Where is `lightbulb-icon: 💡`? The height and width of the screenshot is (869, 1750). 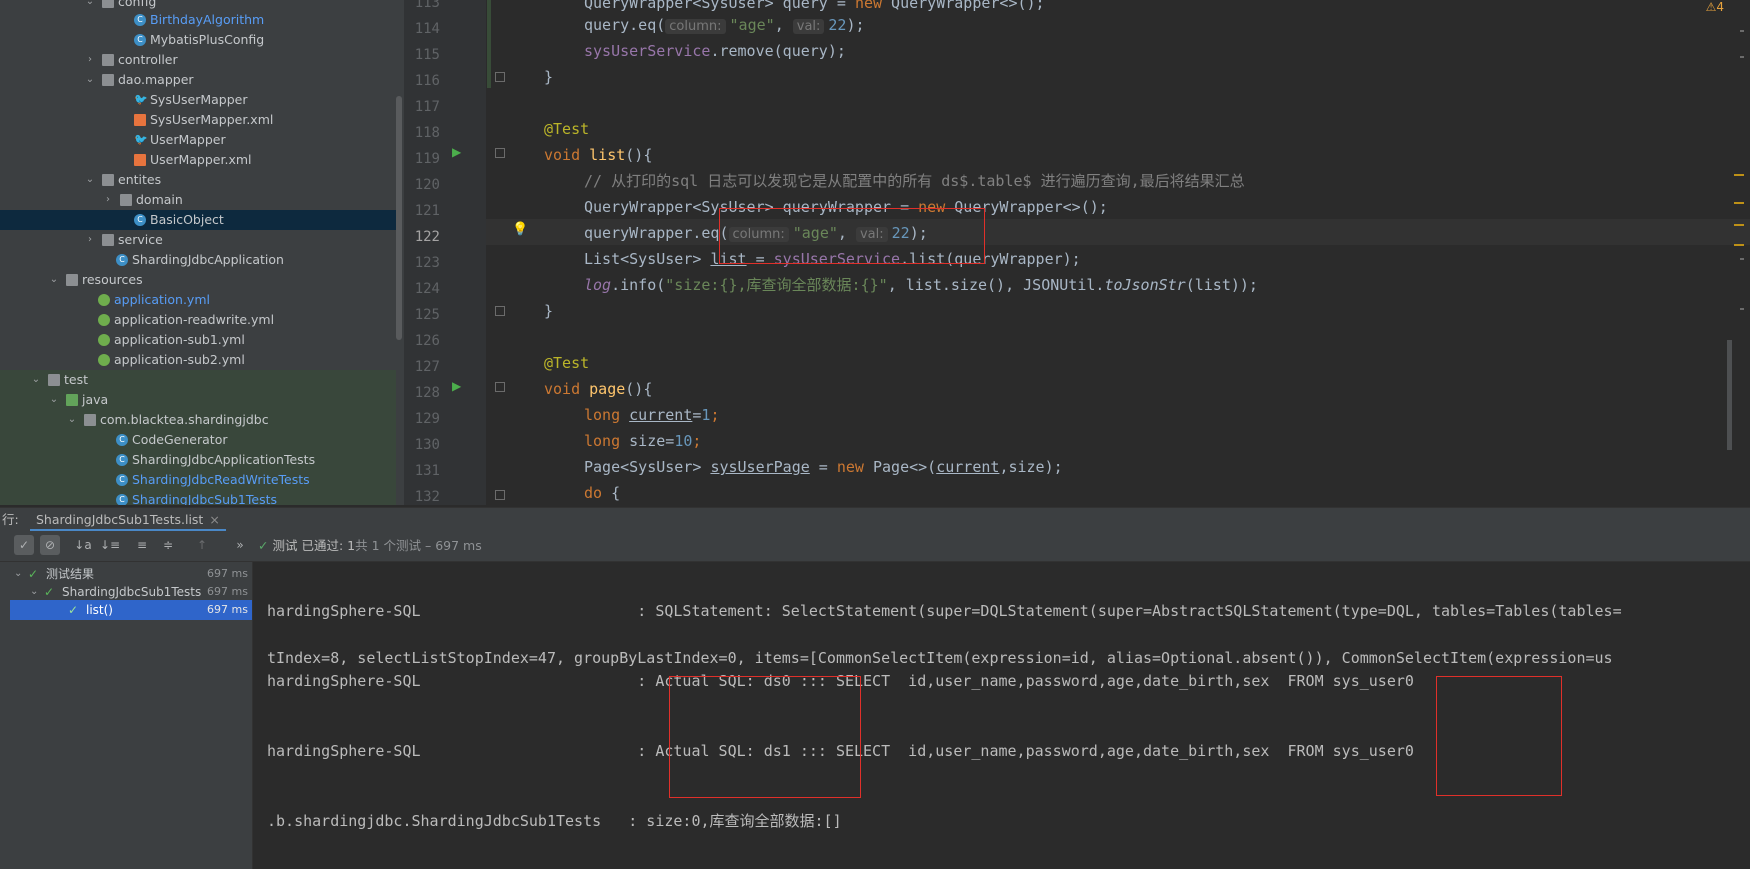
lightbulb-icon: 💡 is located at coordinates (520, 229).